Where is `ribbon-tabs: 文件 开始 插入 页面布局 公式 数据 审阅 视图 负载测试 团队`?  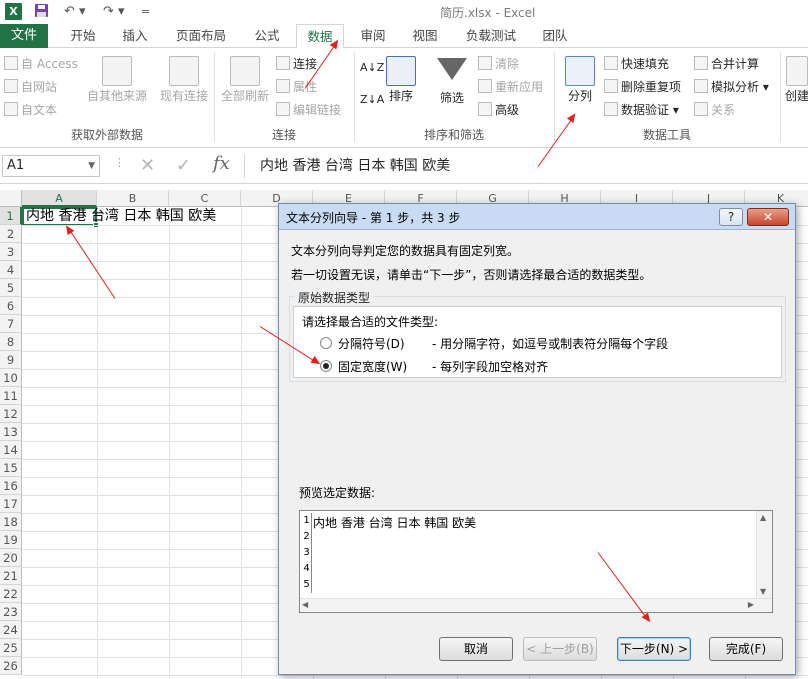 ribbon-tabs: 文件 开始 插入 页面布局 公式 数据 审阅 视图 负载测试 团队 is located at coordinates (404, 36).